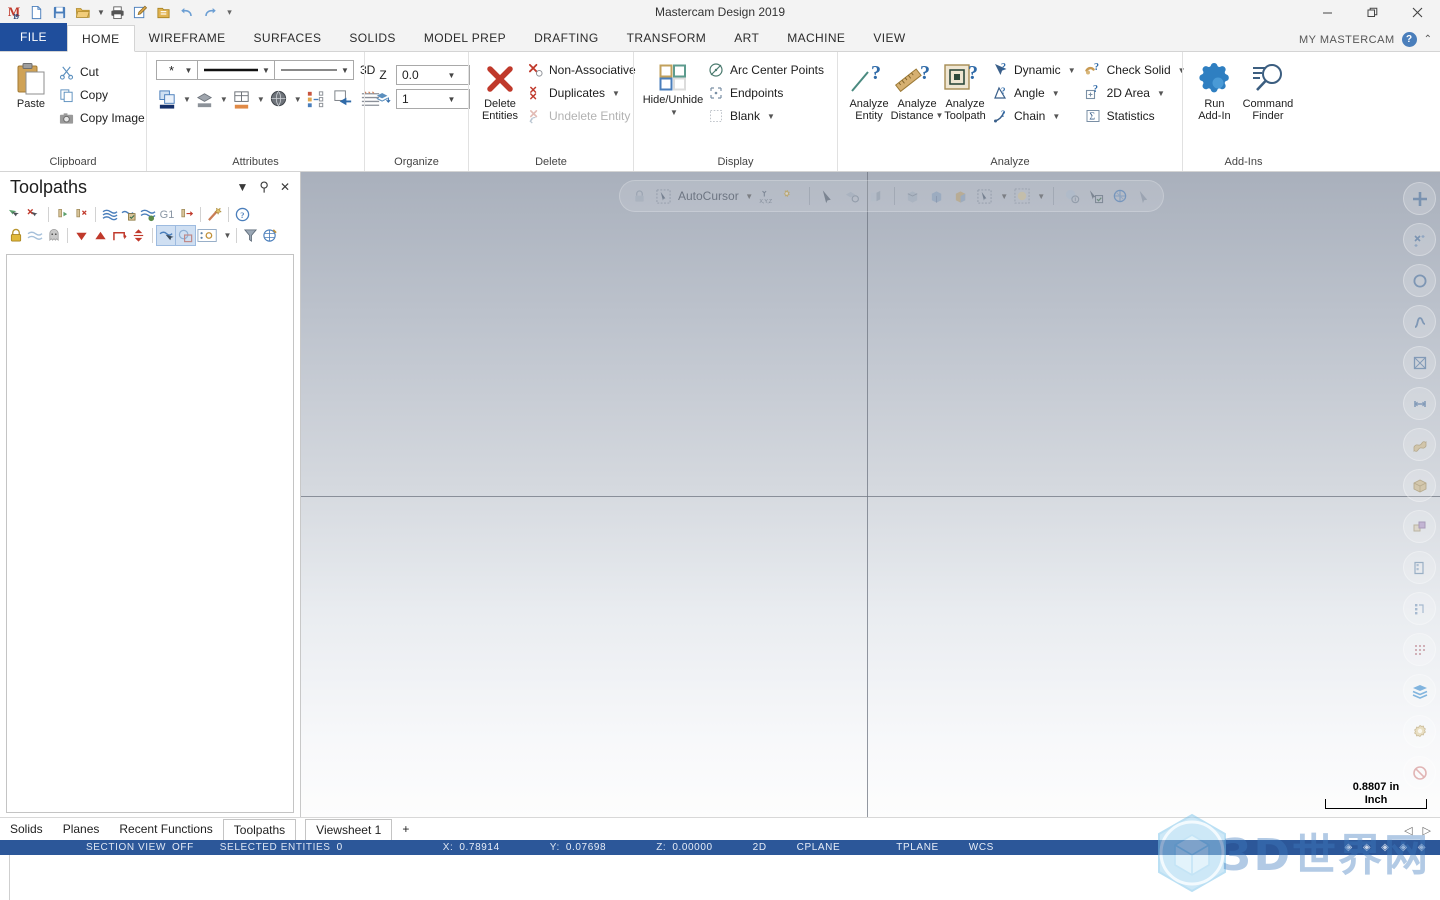  I want to click on regenerate-invalid-icon, so click(81, 214).